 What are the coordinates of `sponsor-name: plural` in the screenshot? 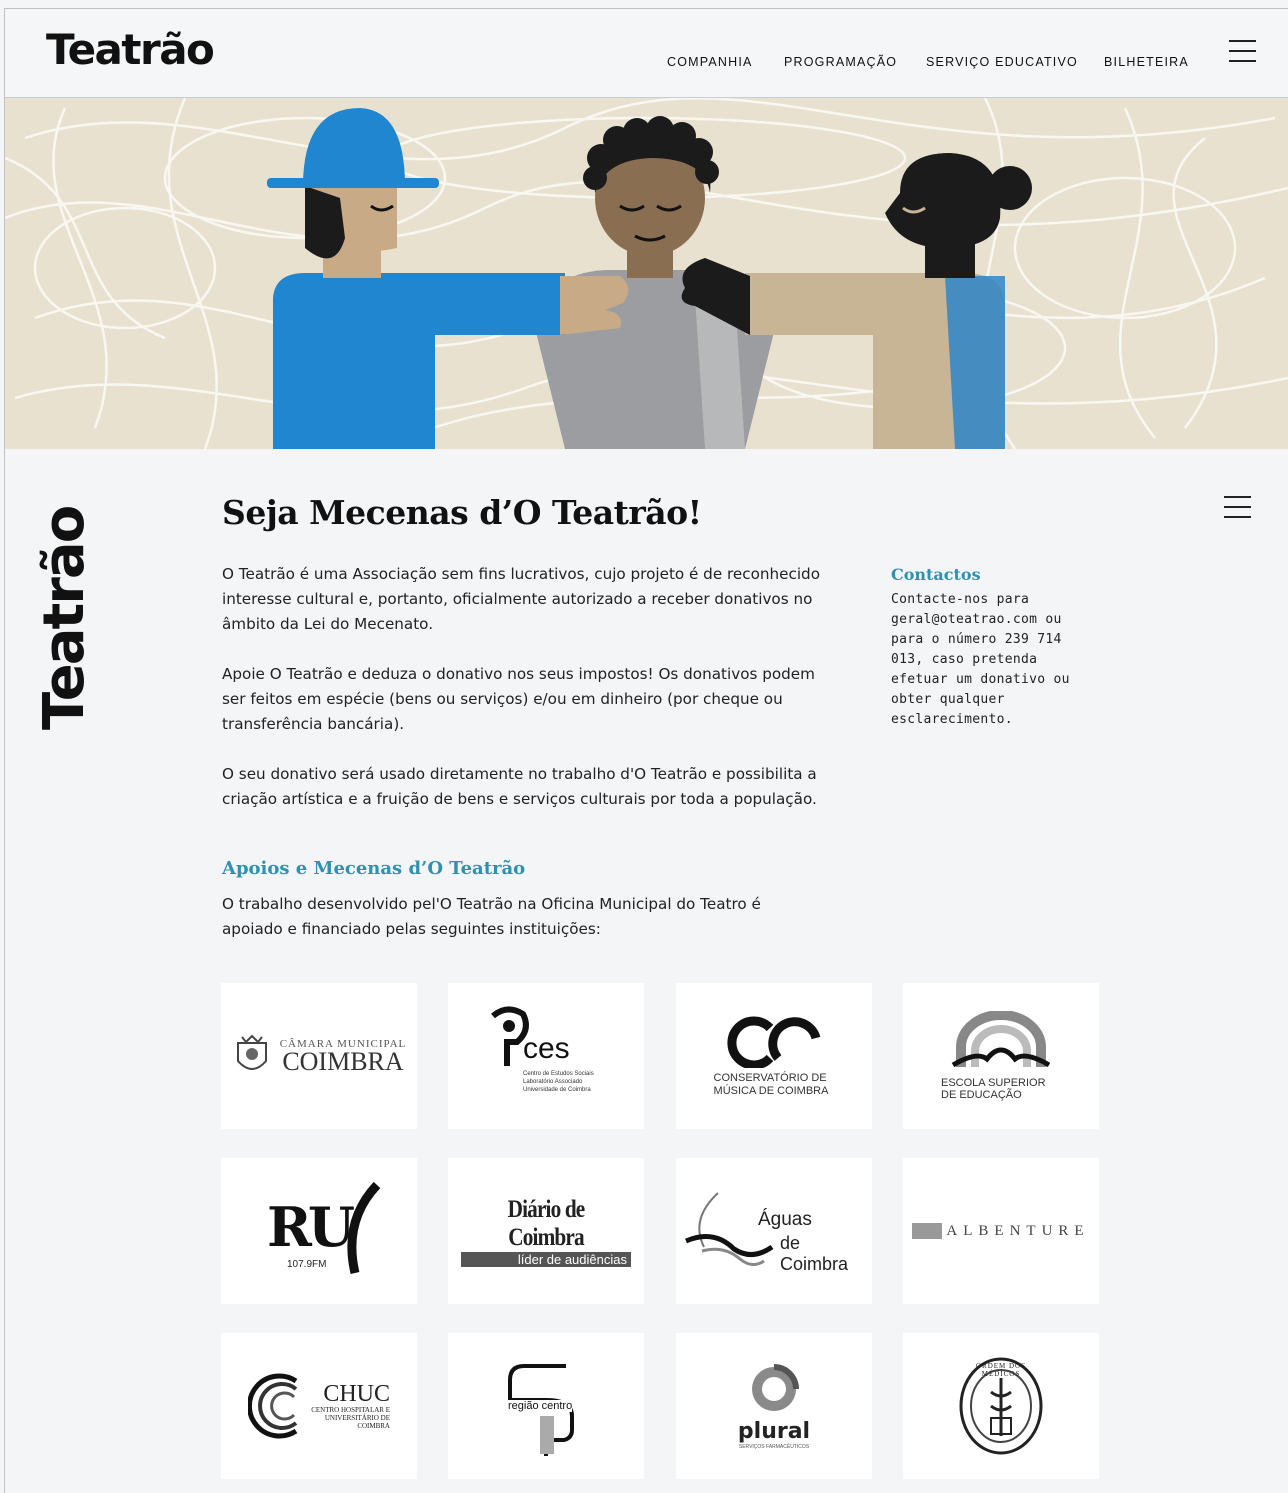 It's located at (774, 1431).